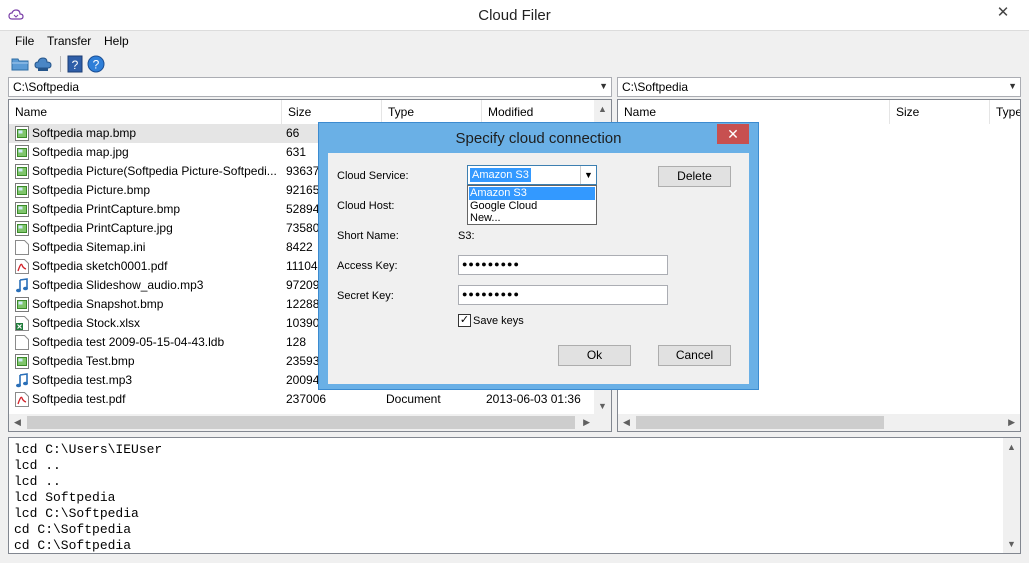 The image size is (1029, 563). What do you see at coordinates (365, 296) in the screenshot?
I see `secret-key-label: Secret Key:` at bounding box center [365, 296].